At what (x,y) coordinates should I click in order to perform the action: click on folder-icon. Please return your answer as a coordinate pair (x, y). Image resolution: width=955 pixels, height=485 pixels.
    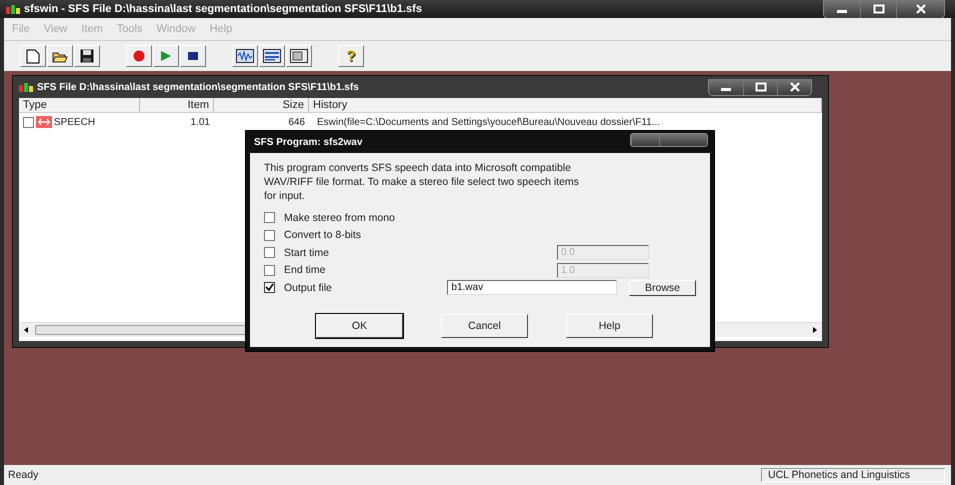
    Looking at the image, I should click on (60, 56).